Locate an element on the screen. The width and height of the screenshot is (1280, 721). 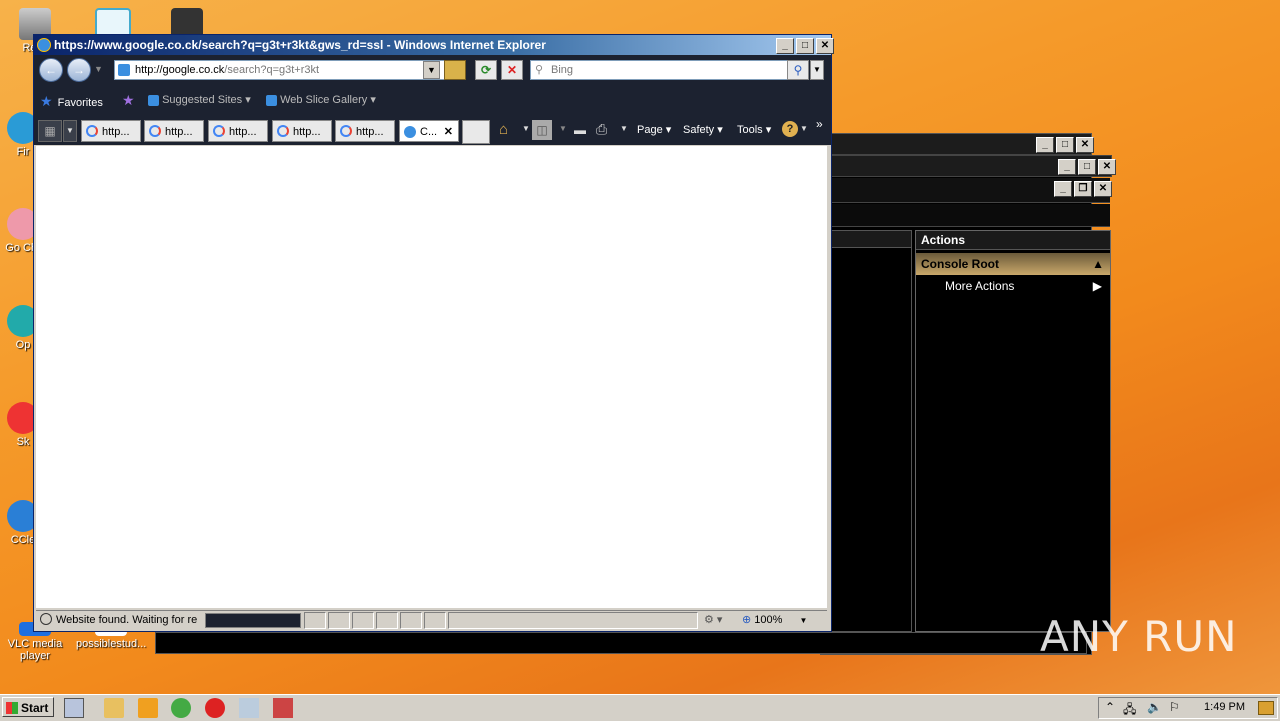
toolbar-overflow-icon: » is located at coordinates (819, 124).